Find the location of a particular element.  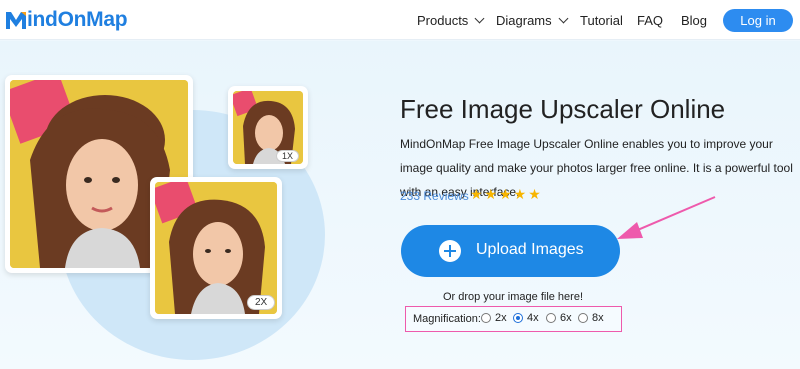

radio-button-selected is located at coordinates (518, 318).